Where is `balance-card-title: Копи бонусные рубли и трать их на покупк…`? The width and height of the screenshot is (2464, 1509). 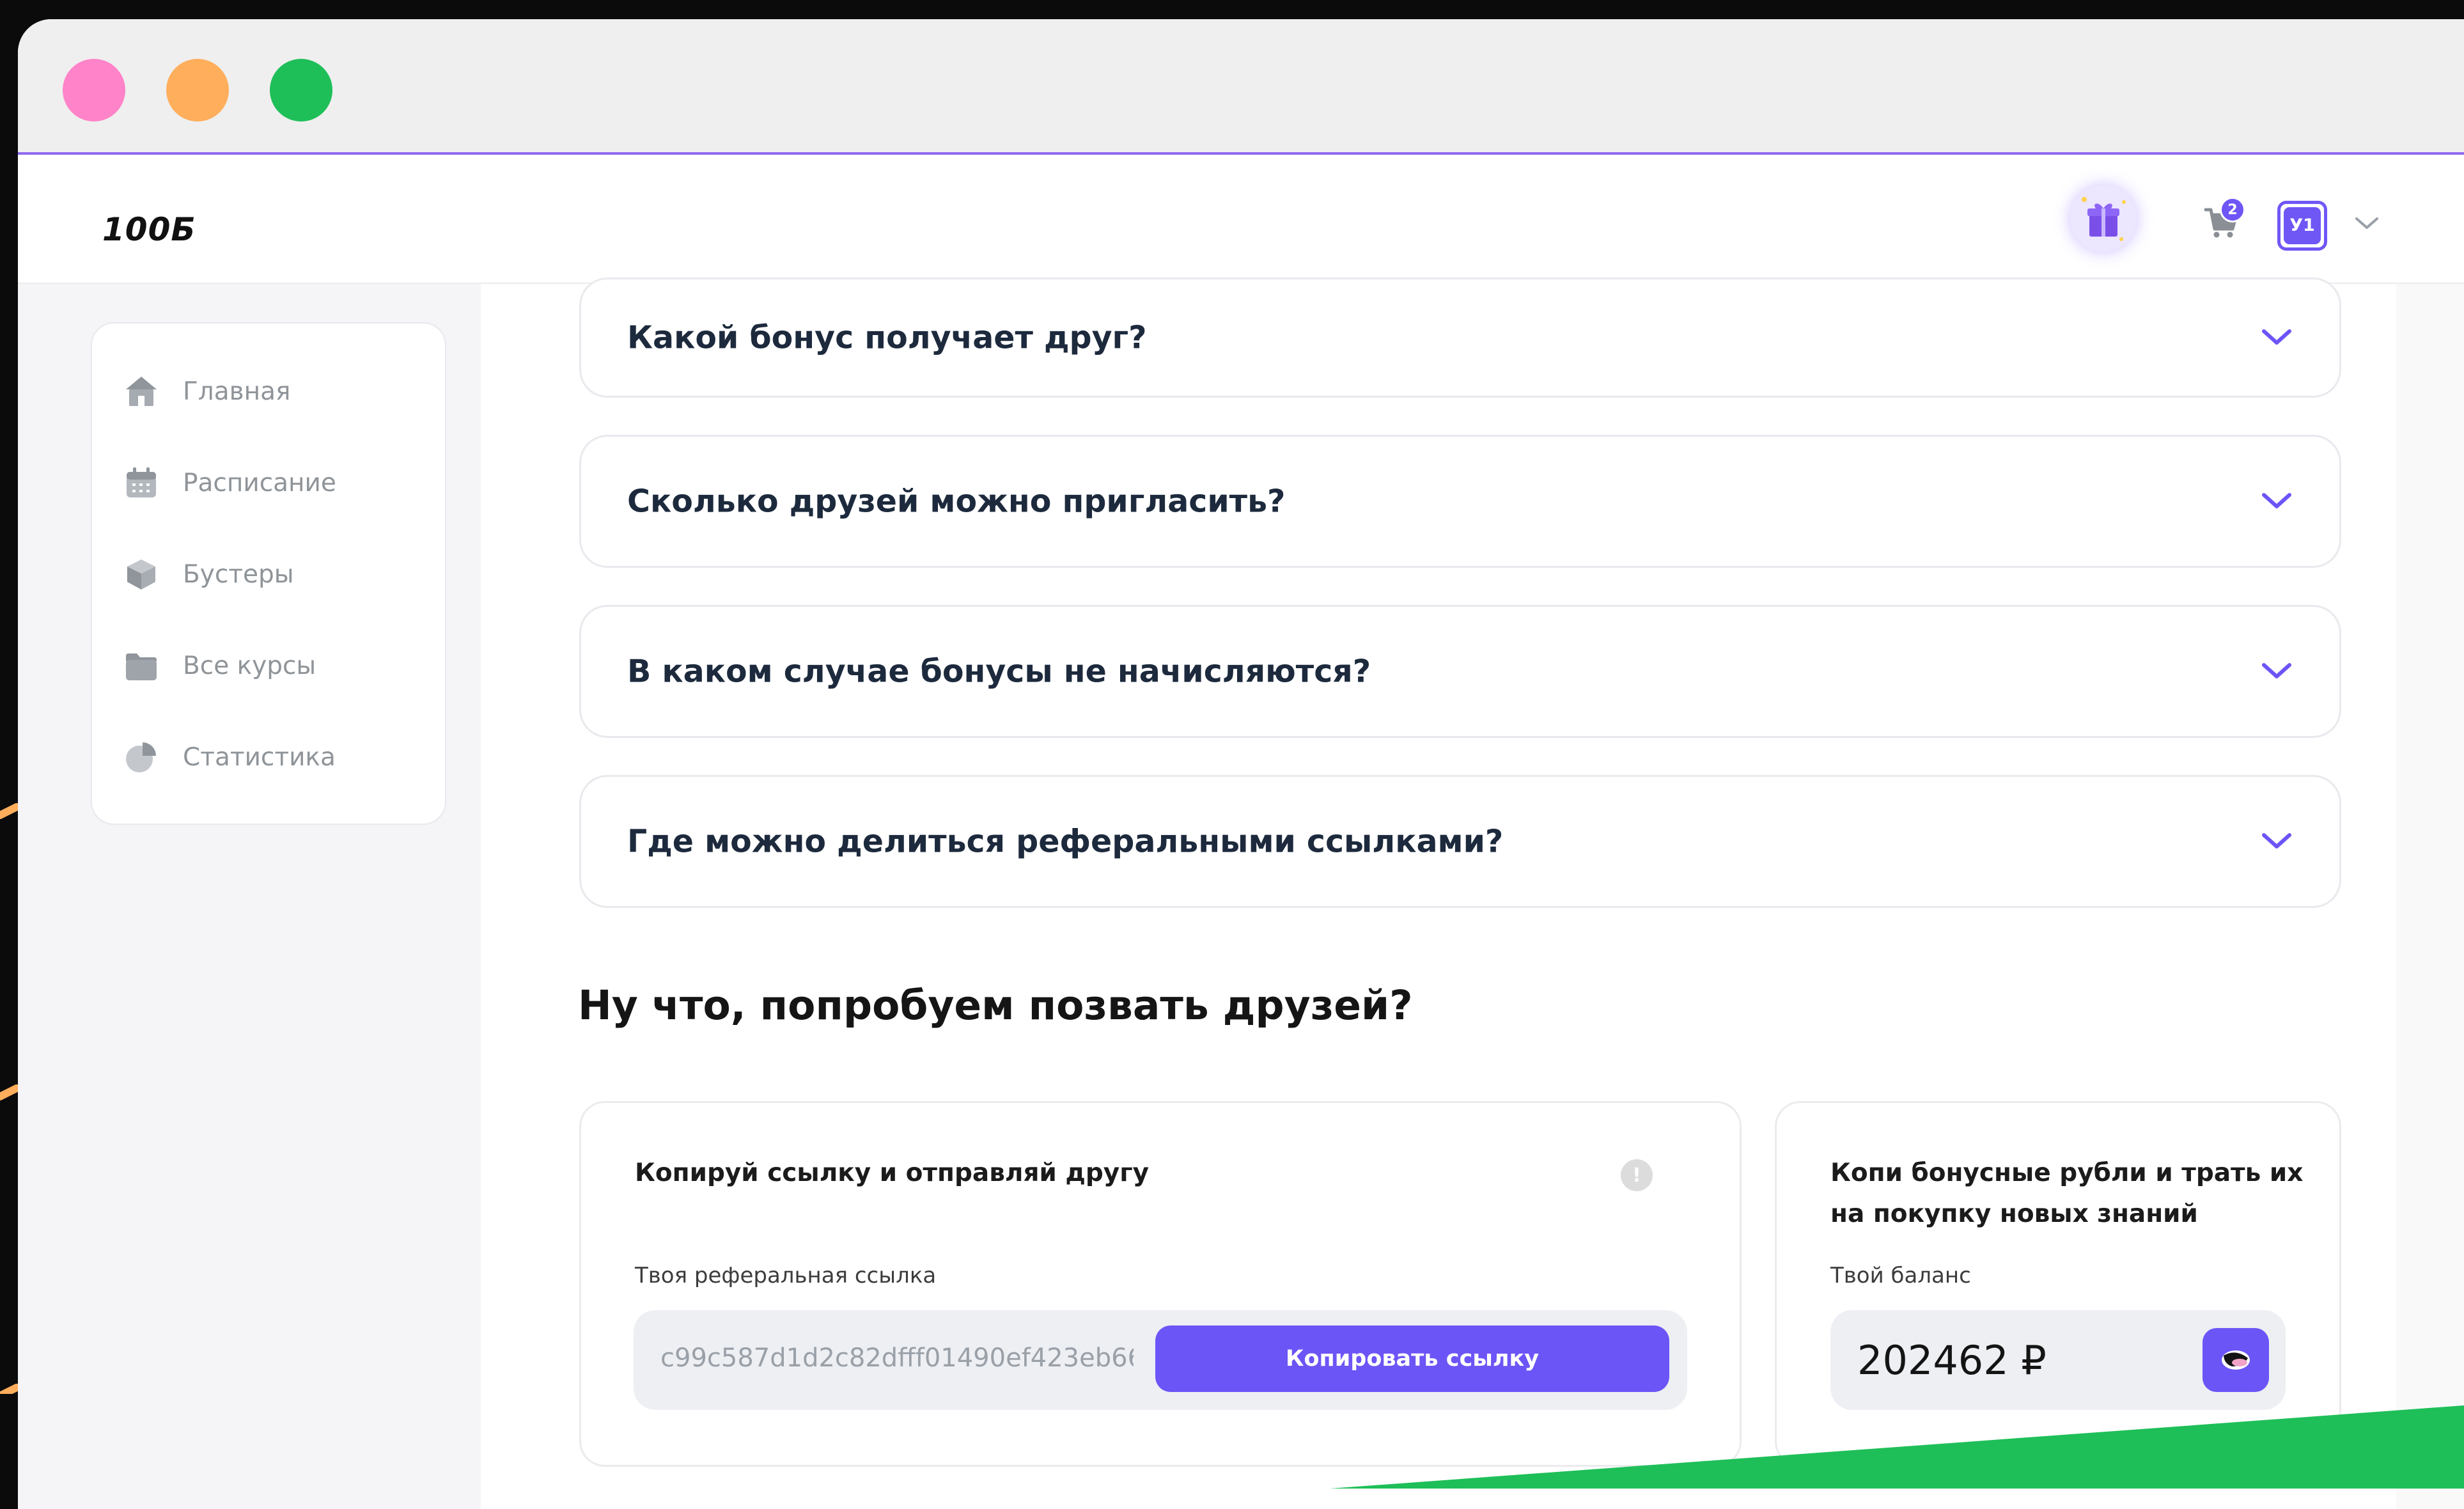
balance-card-title: Копи бонусные рубли и трать их на покупк… is located at coordinates (2066, 1194).